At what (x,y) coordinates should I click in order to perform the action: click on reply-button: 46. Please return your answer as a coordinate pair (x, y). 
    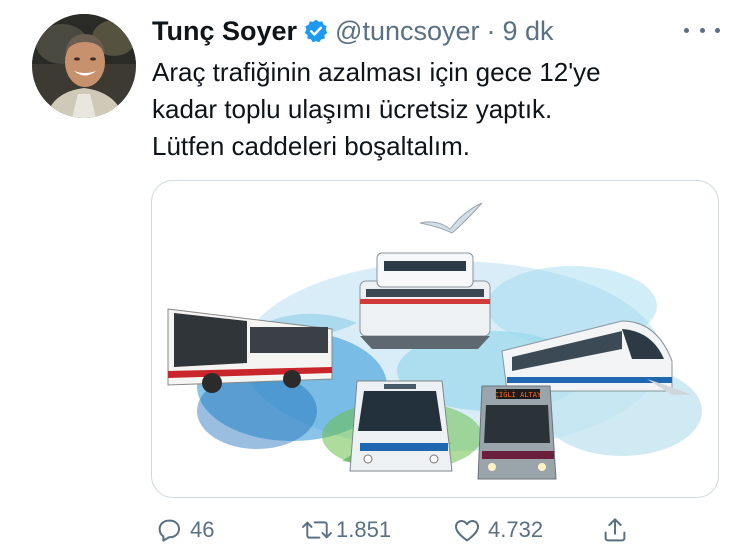
    Looking at the image, I should click on (184, 530).